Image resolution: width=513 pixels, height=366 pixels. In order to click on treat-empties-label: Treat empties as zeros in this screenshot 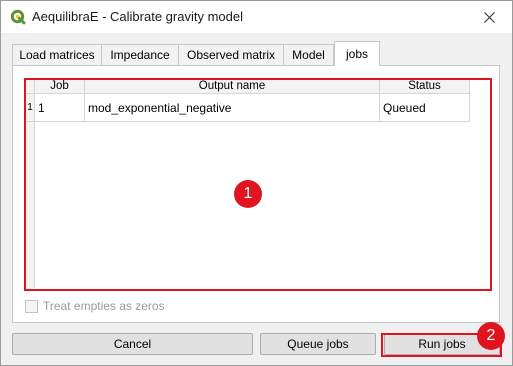, I will do `click(104, 306)`.